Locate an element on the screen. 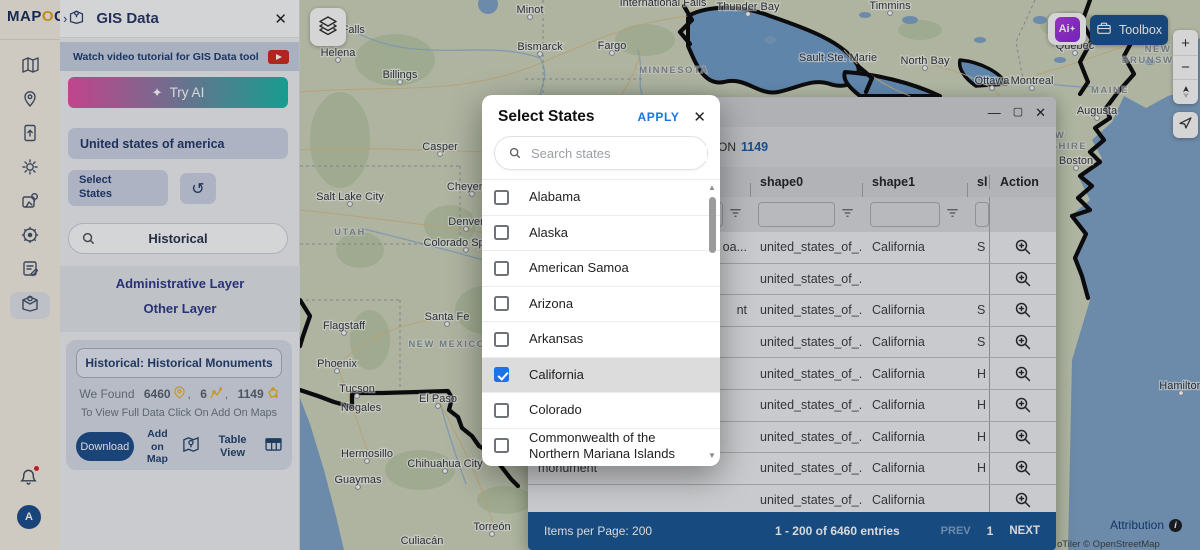  modal-close-icon: ✕ is located at coordinates (699, 117).